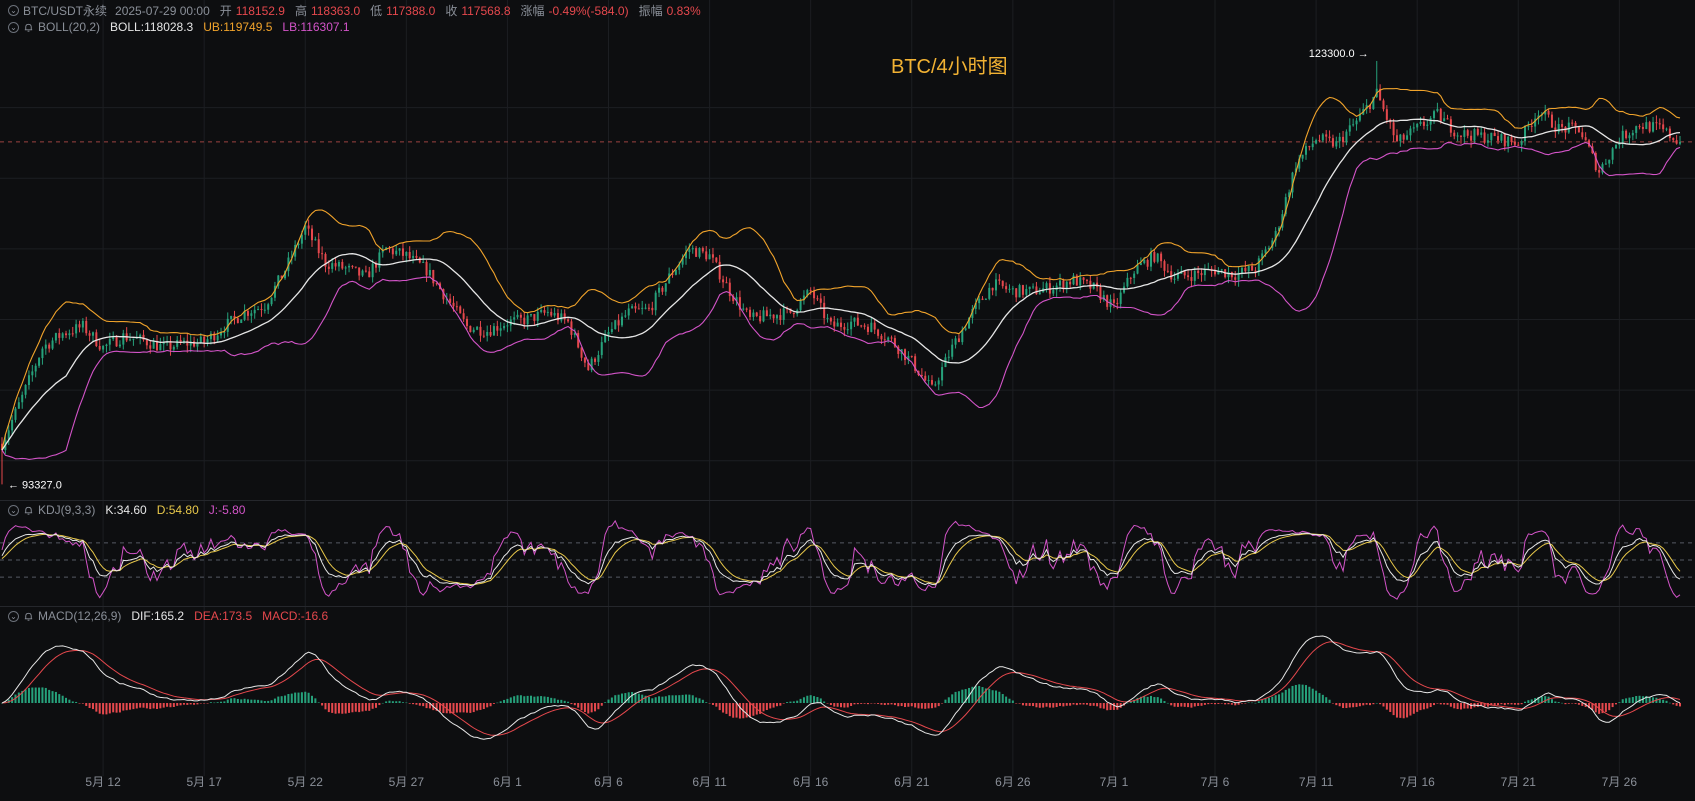 This screenshot has height=801, width=1695. I want to click on datetime-label: 2025-07-29 00:00, so click(162, 10).